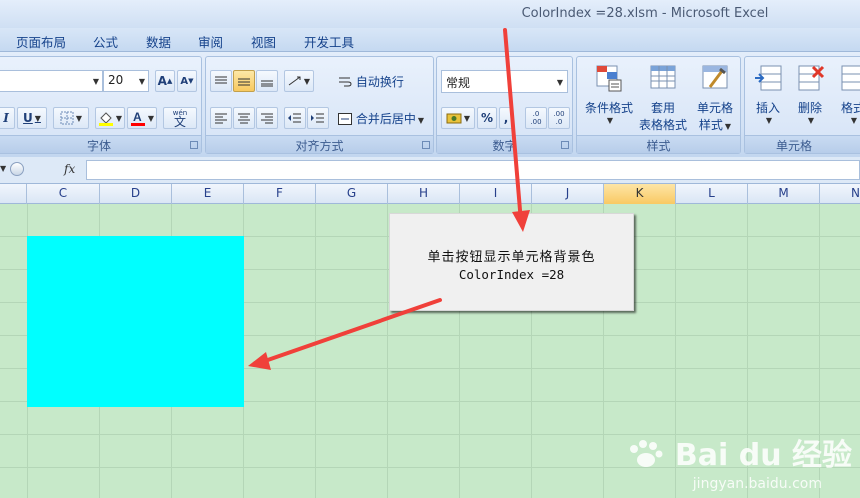 The image size is (860, 498). I want to click on text-orientation-icon, so click(294, 81).